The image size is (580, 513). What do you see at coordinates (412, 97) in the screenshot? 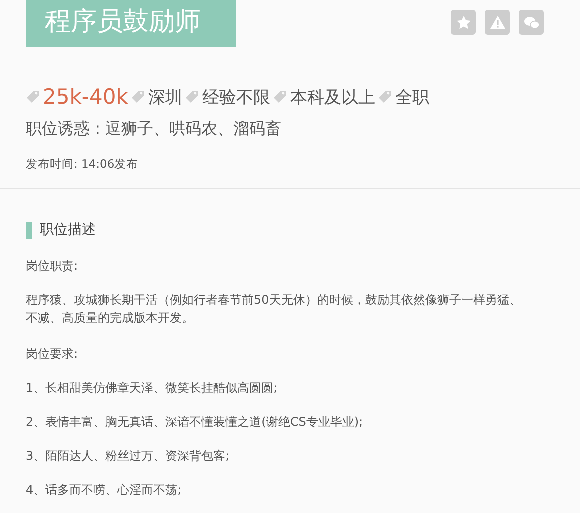
I see `tag-text: 全职` at bounding box center [412, 97].